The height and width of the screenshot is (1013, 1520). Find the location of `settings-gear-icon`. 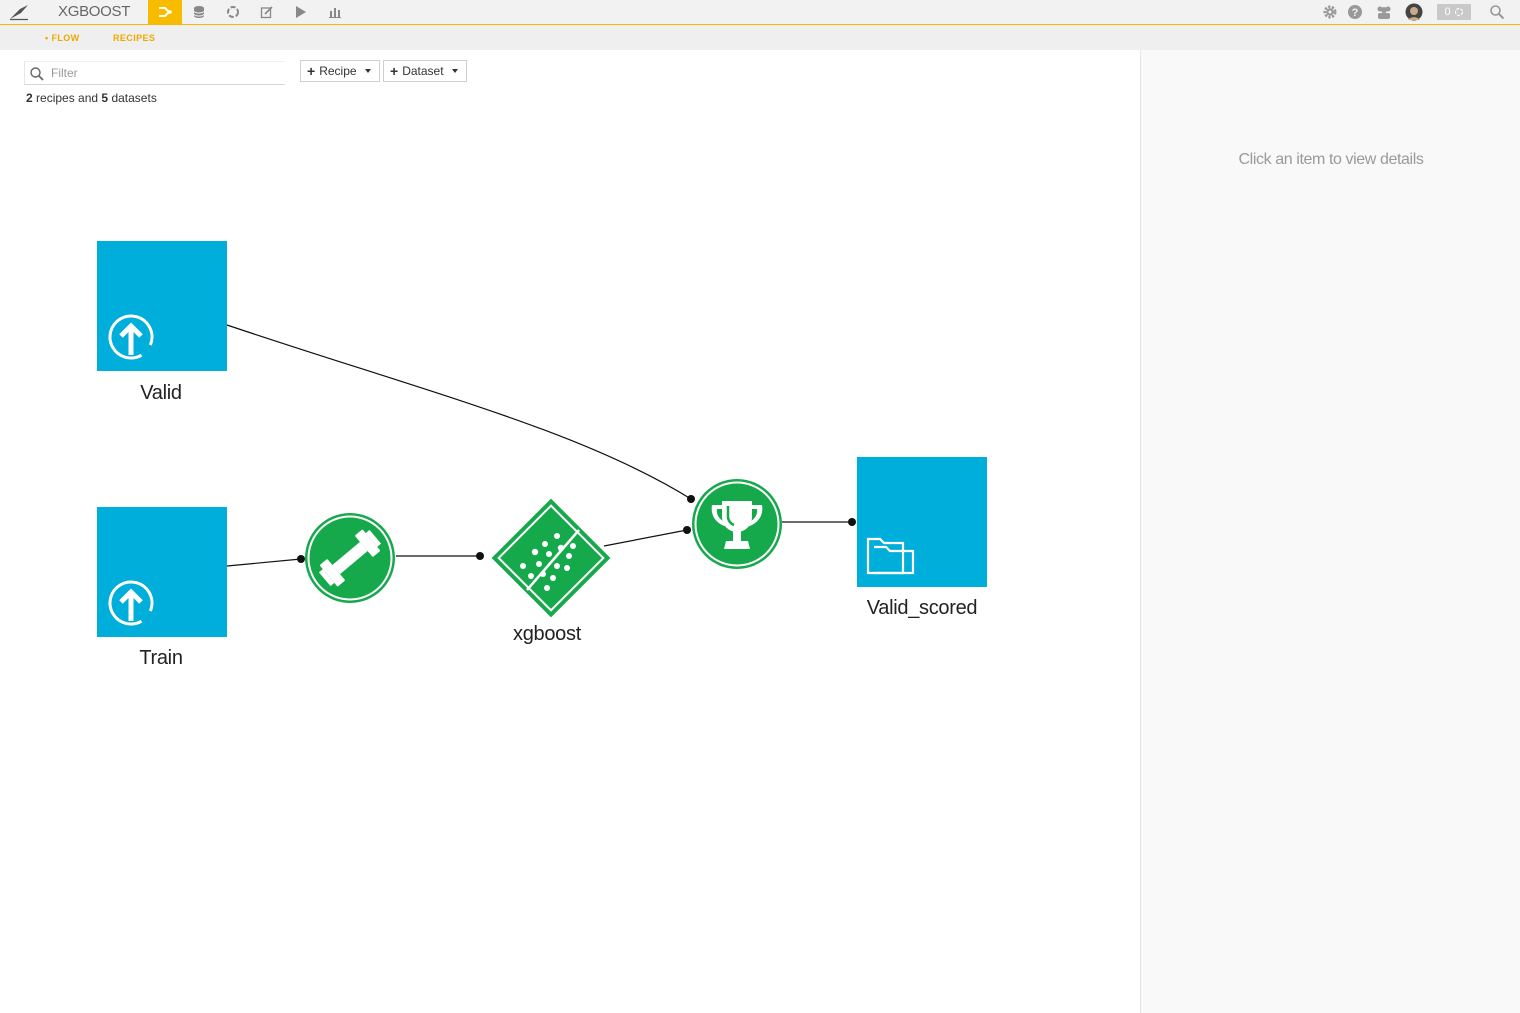

settings-gear-icon is located at coordinates (1330, 12).